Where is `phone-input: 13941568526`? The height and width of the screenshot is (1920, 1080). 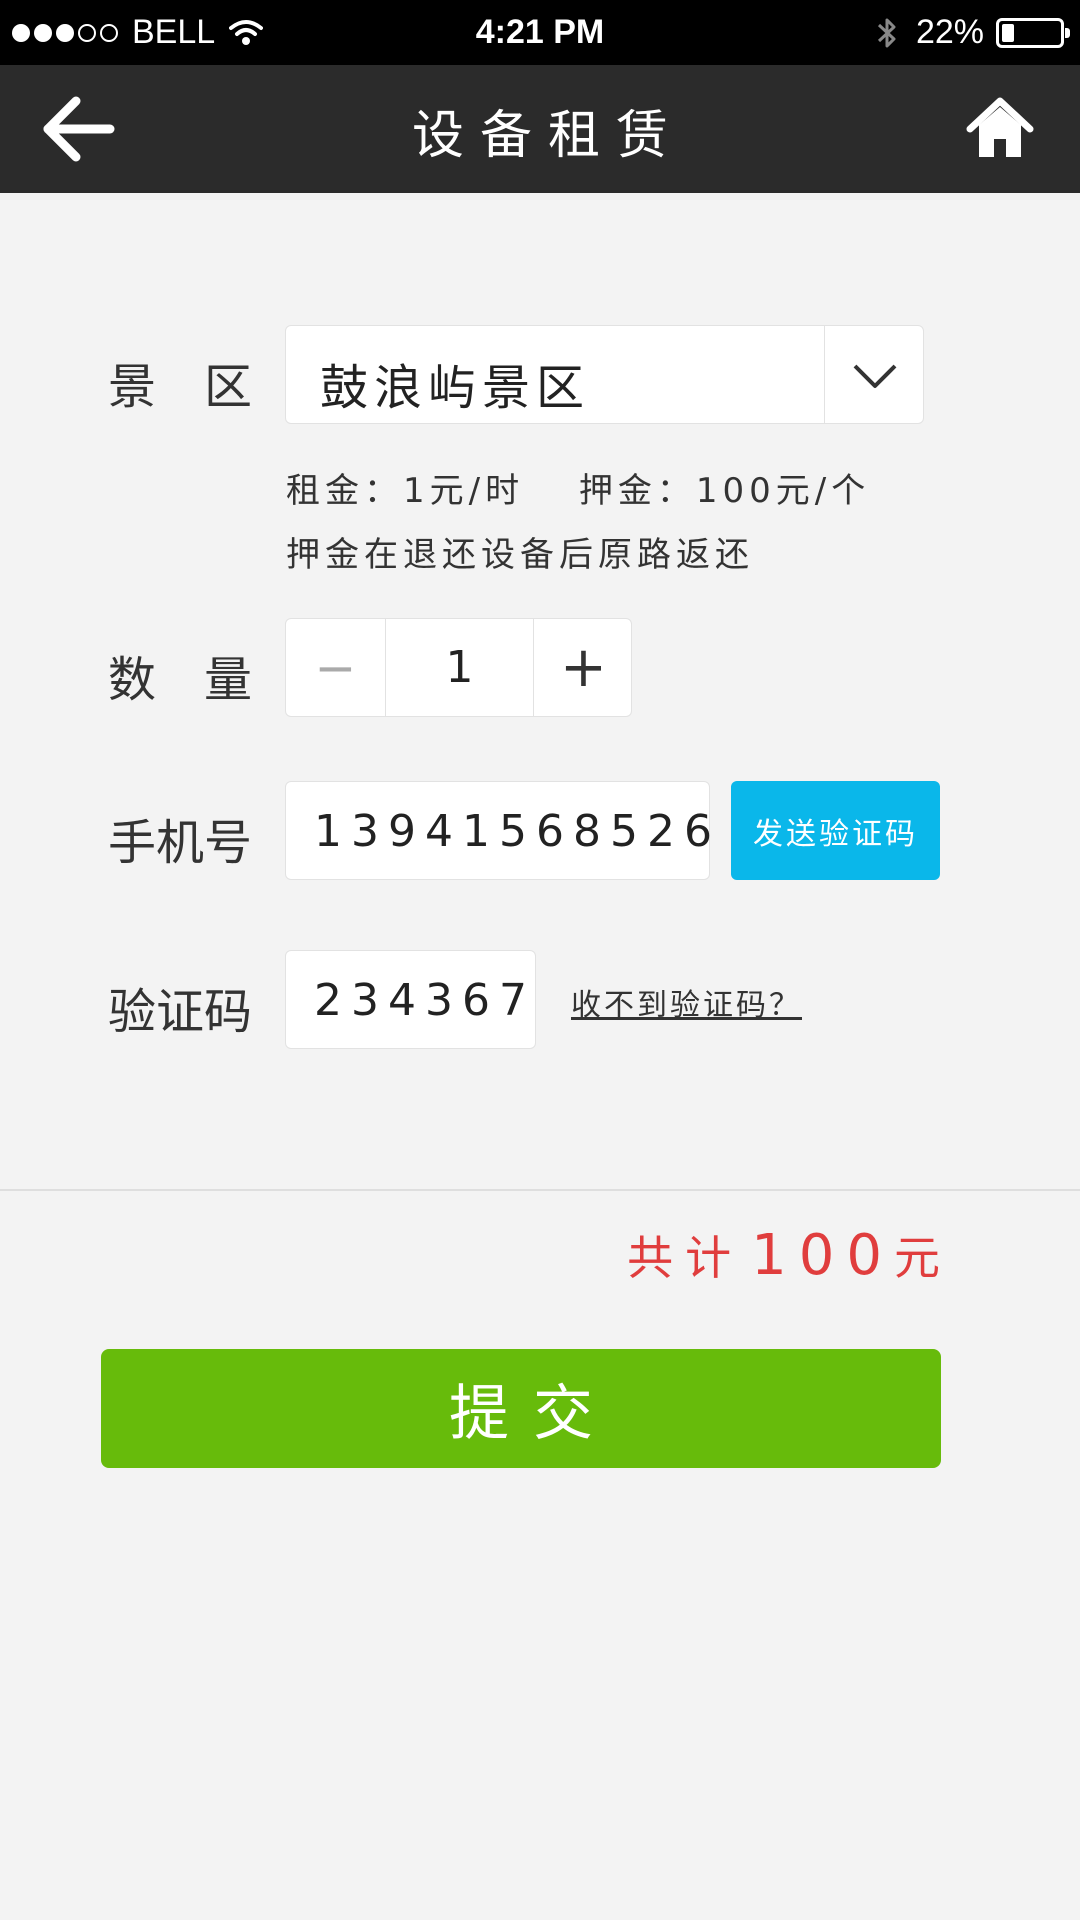
phone-input: 13941568526 is located at coordinates (498, 830).